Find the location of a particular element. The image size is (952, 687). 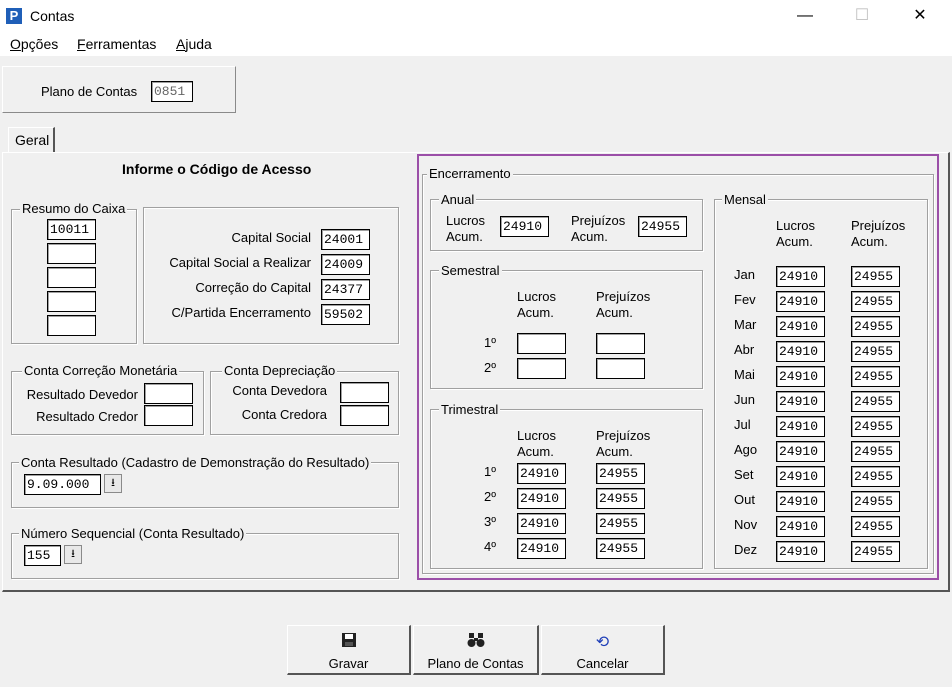

trimestral-prejuizos-header: Prejuízos Acum. is located at coordinates (623, 444).